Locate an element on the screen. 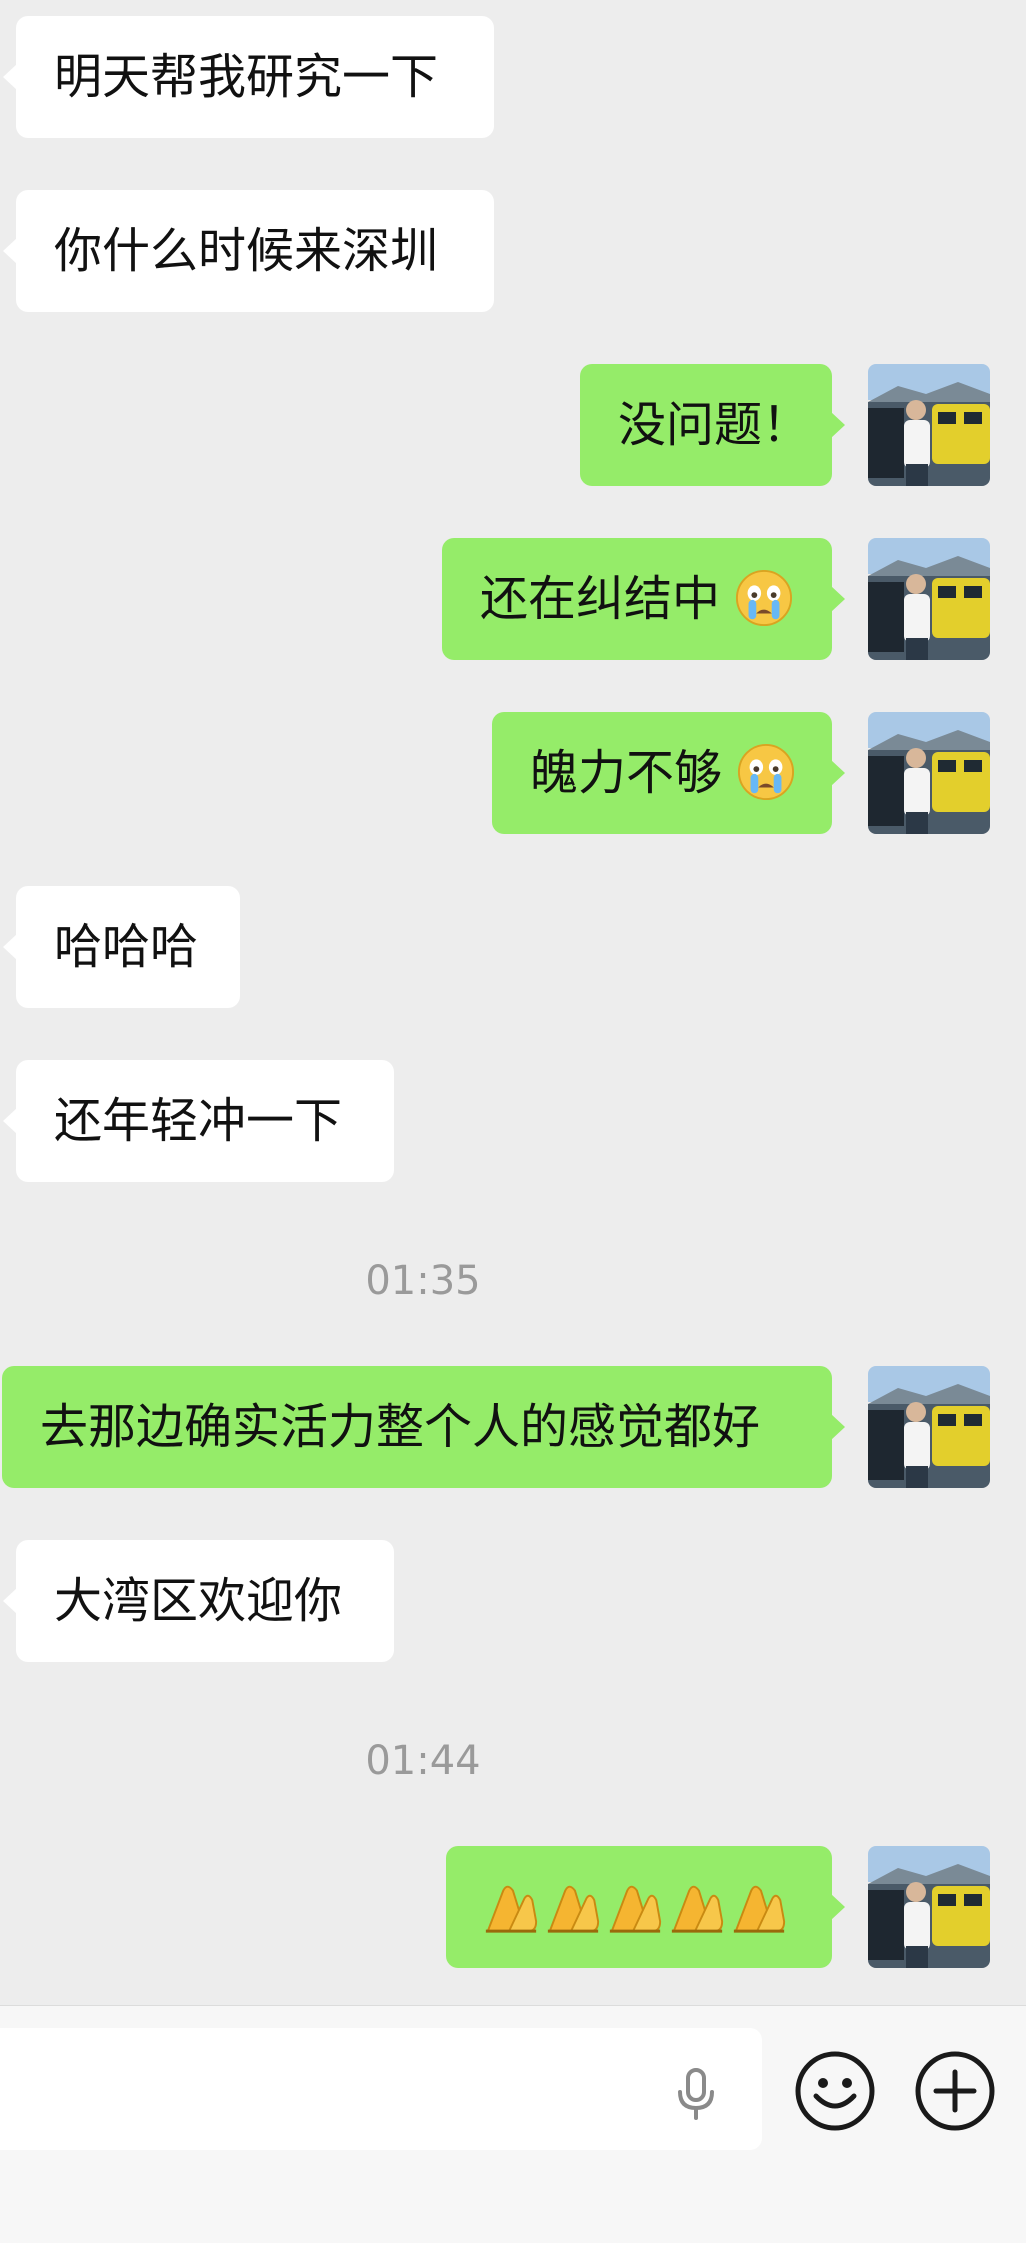  plus-circle-icon is located at coordinates (955, 2091).